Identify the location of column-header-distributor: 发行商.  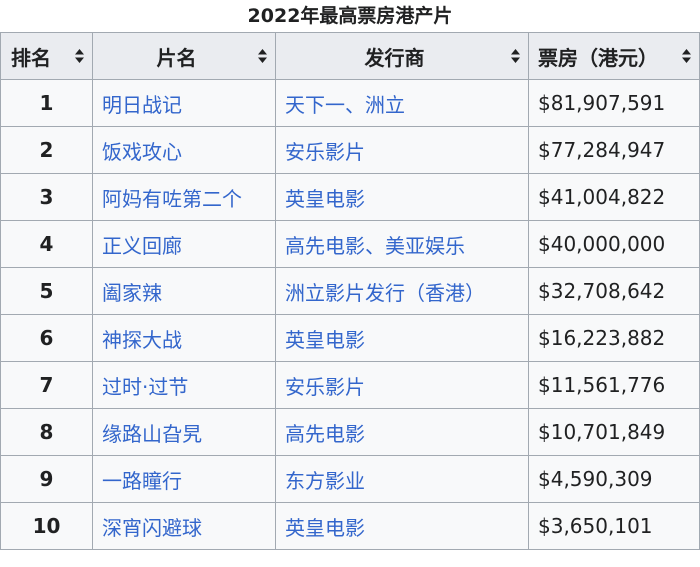
(402, 56).